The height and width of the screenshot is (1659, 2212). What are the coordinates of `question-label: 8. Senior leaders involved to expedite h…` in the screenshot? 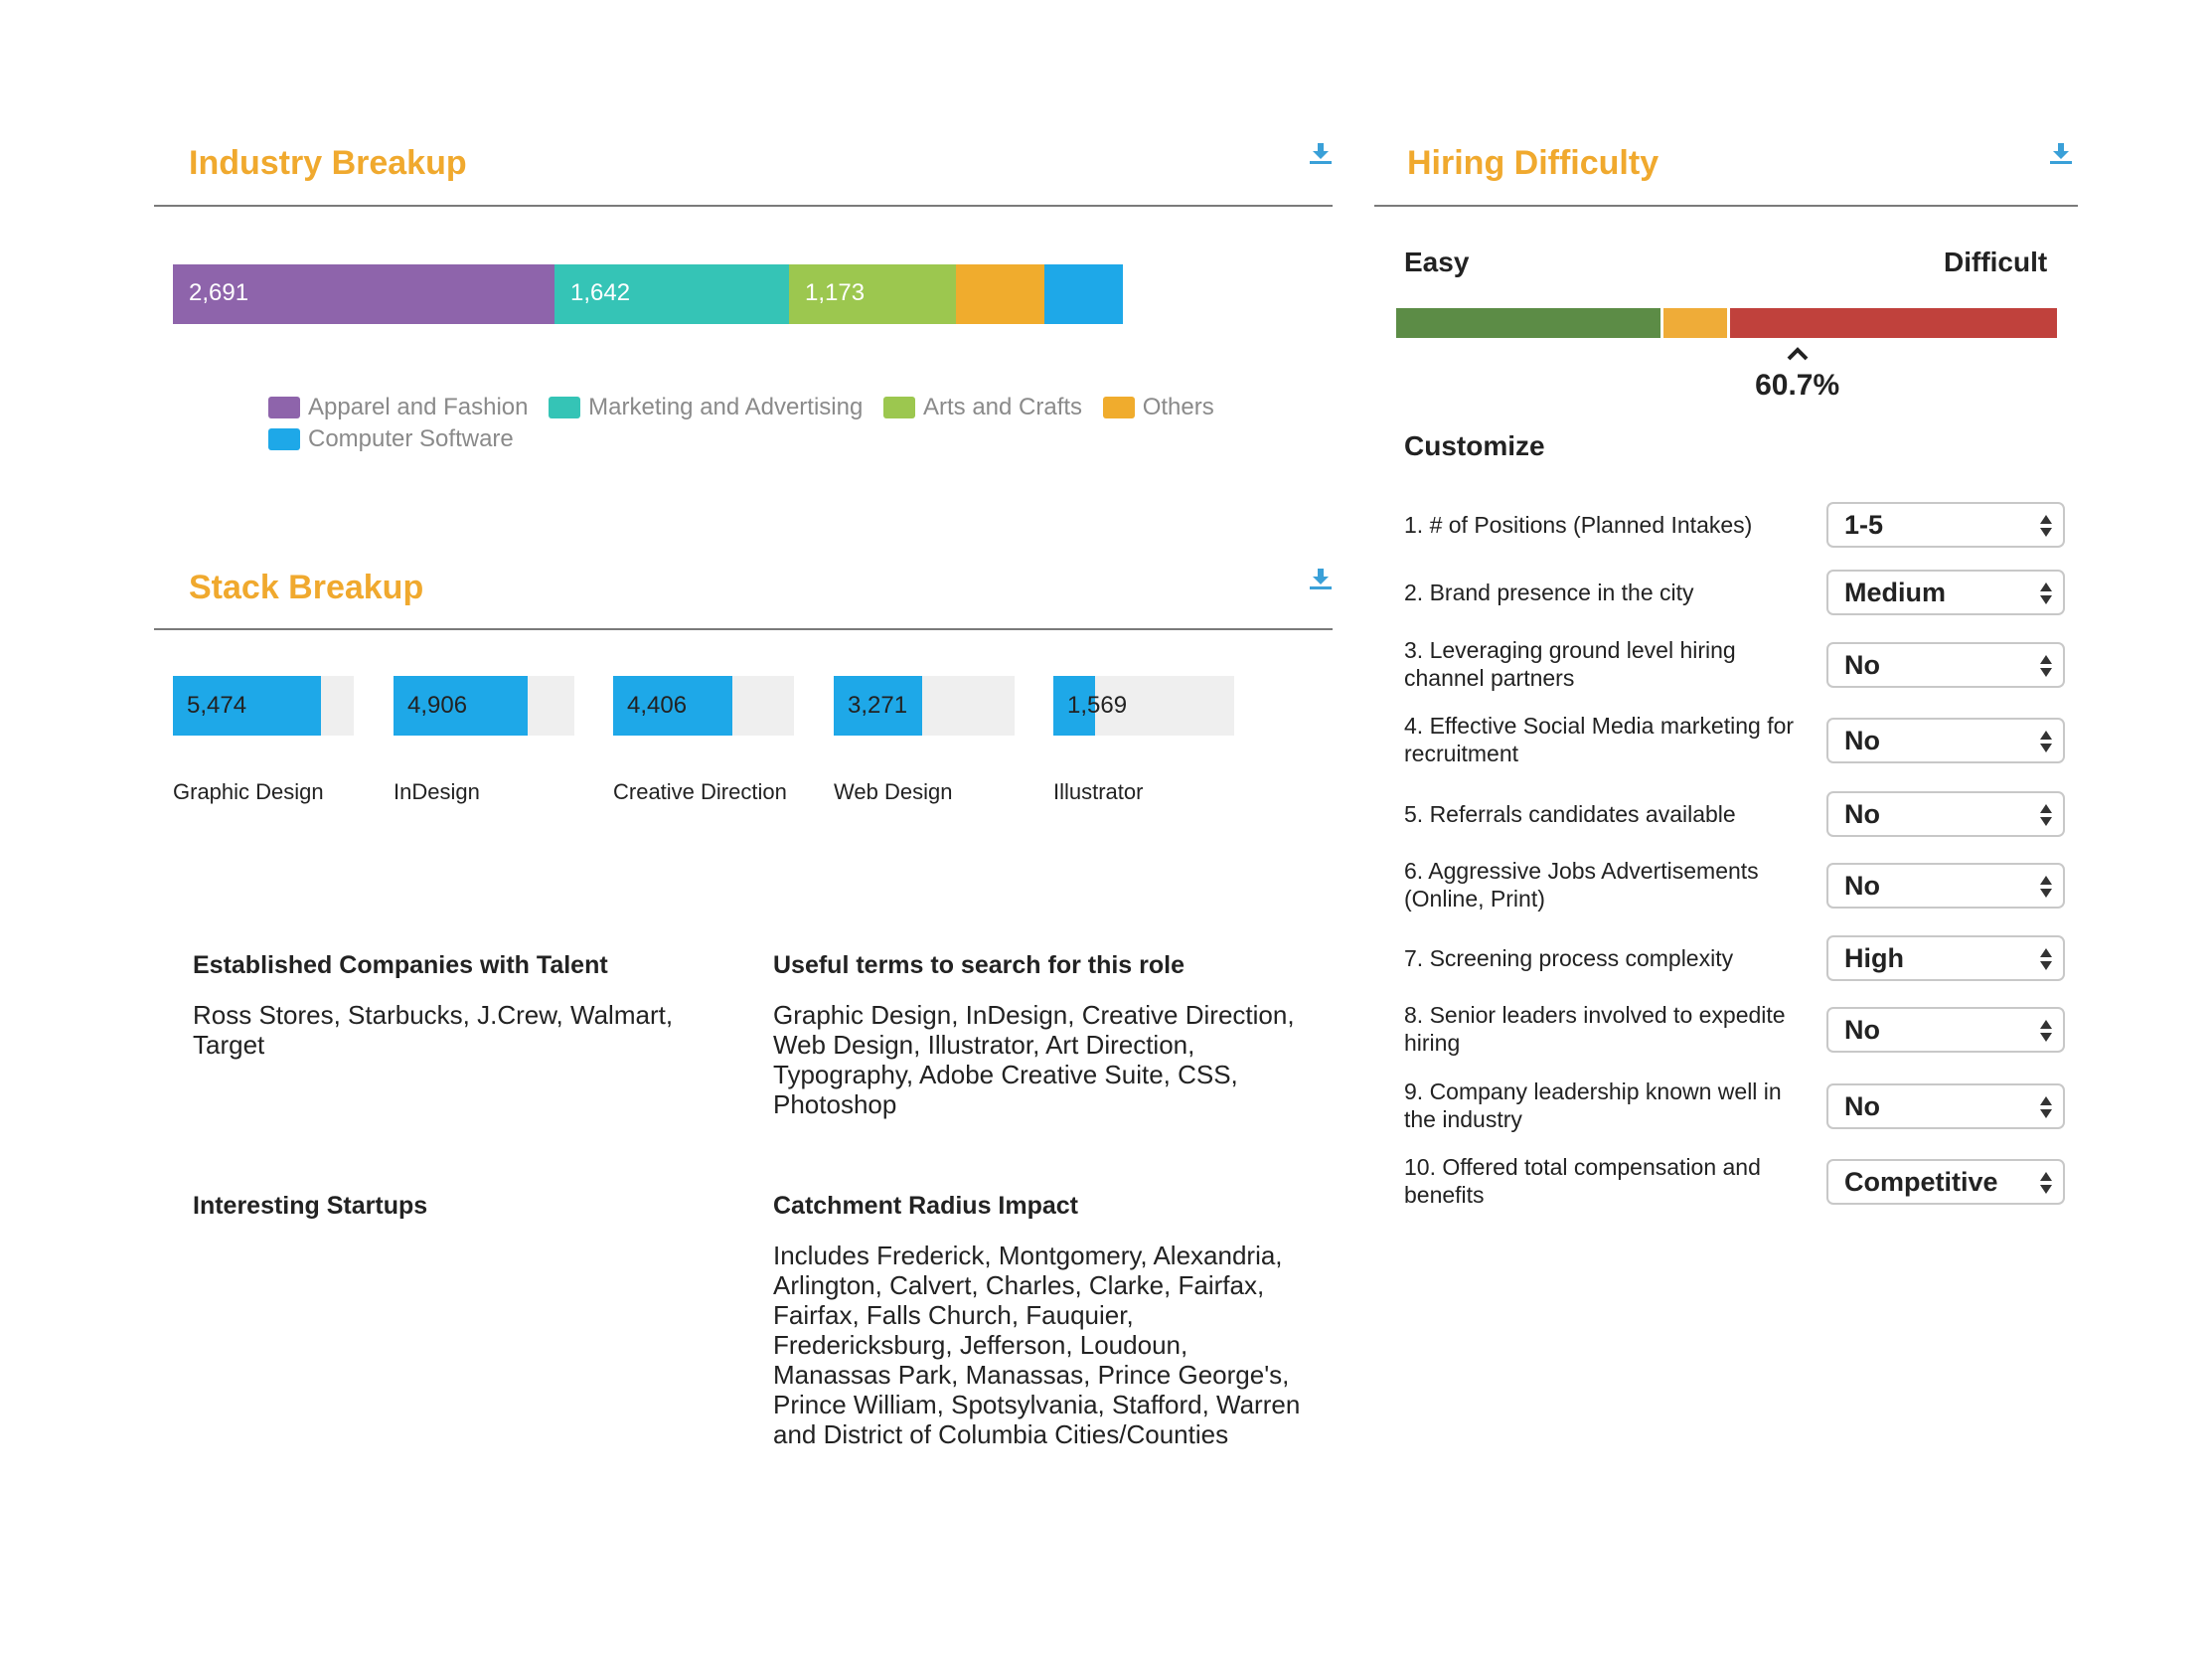 It's located at (1595, 1029).